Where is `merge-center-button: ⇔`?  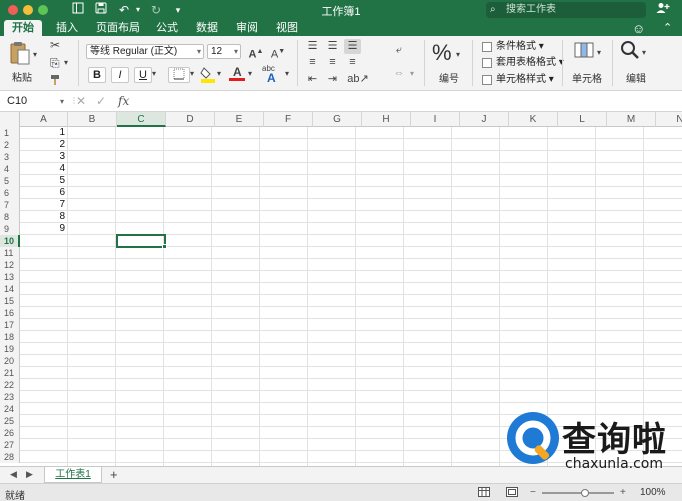 merge-center-button: ⇔ is located at coordinates (399, 73).